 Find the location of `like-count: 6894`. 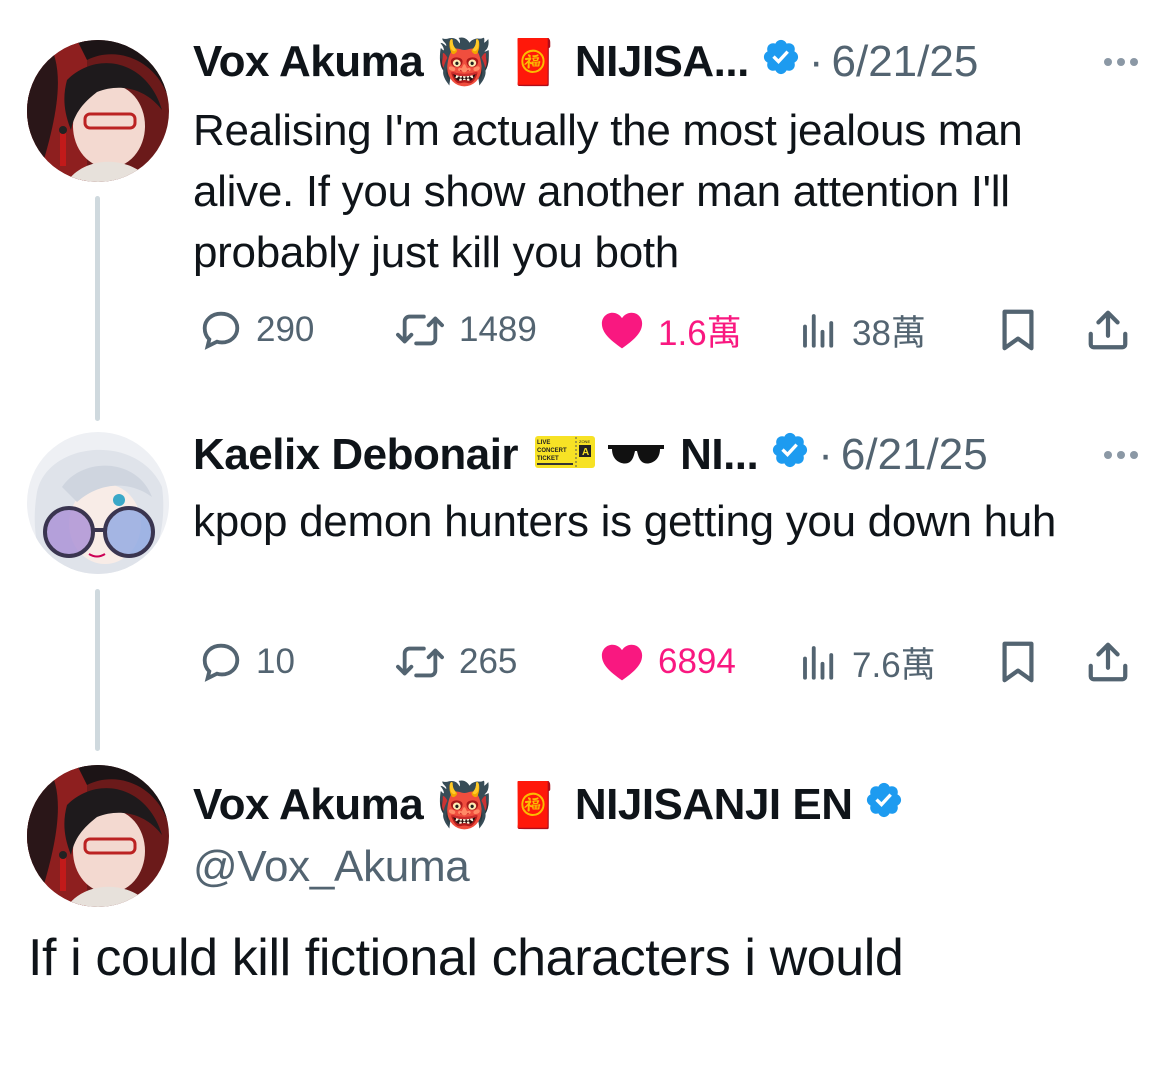

like-count: 6894 is located at coordinates (697, 661).